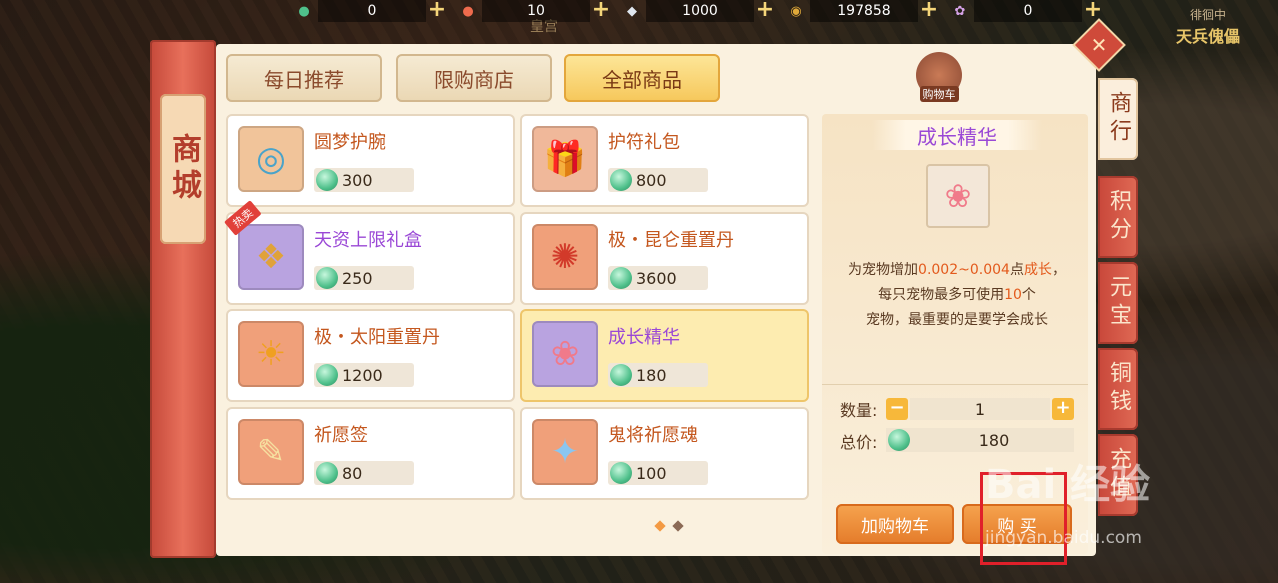 The height and width of the screenshot is (583, 1278). Describe the element at coordinates (364, 180) in the screenshot. I see `item-price: 300` at that location.